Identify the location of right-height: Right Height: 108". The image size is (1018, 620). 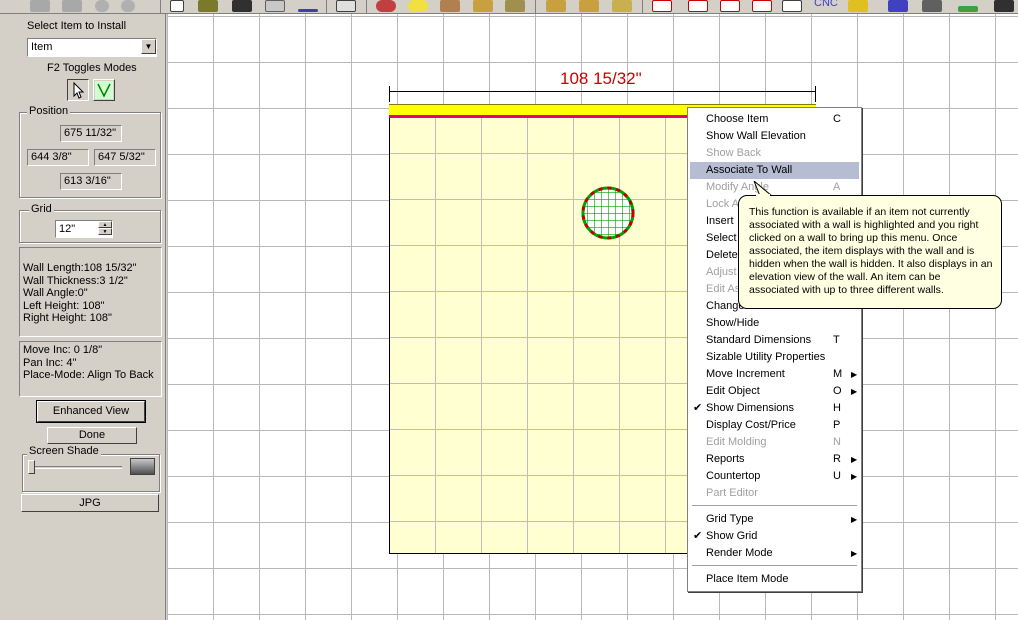
(67, 318).